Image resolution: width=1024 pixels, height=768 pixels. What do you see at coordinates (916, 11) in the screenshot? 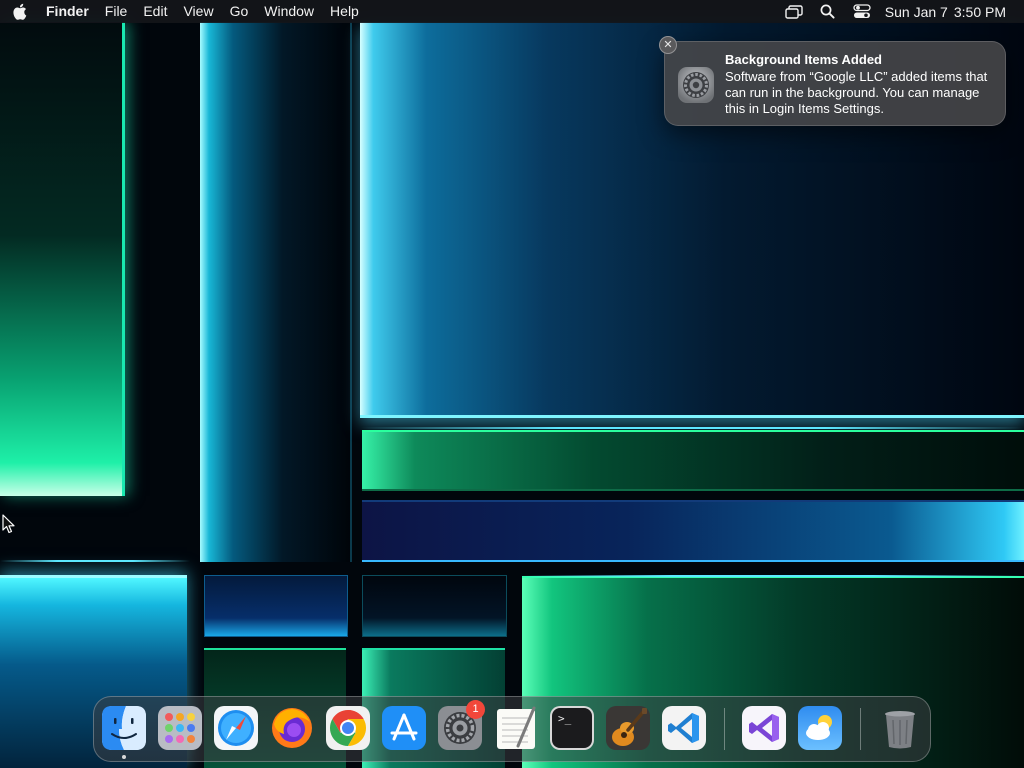
I see `clock-date: Sun Jan 7` at bounding box center [916, 11].